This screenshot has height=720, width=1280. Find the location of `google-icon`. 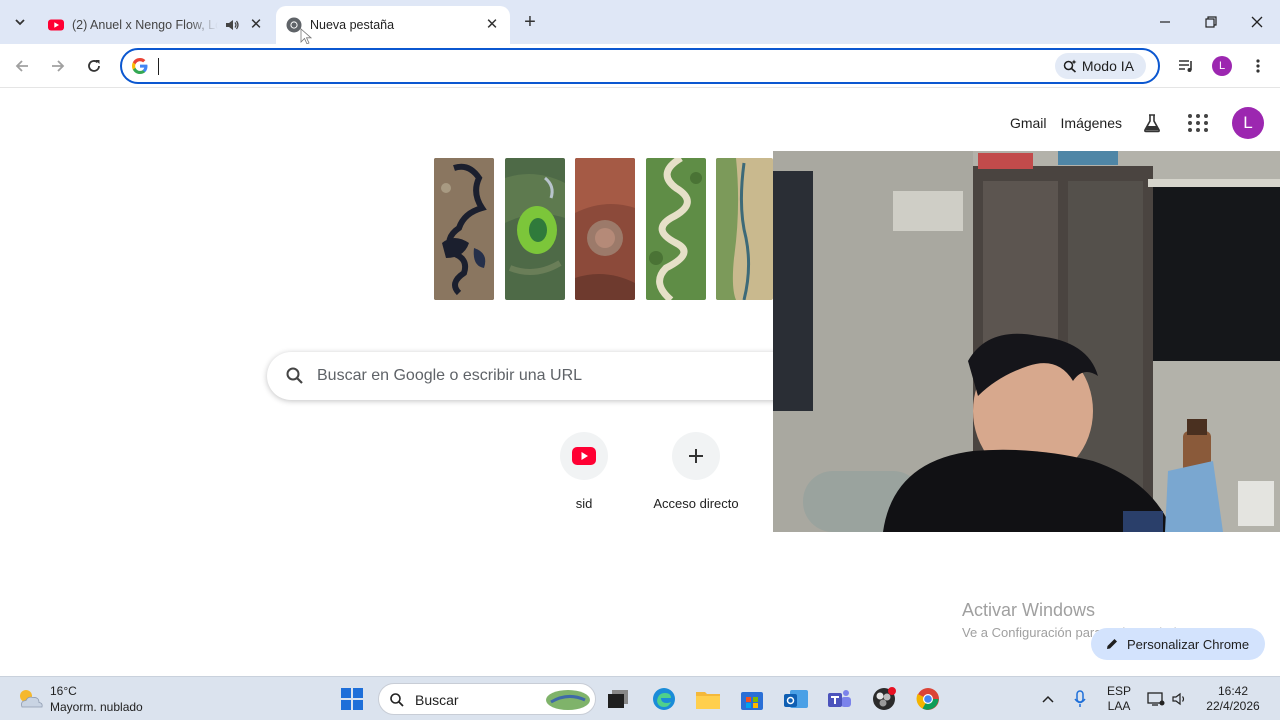

google-icon is located at coordinates (140, 66).